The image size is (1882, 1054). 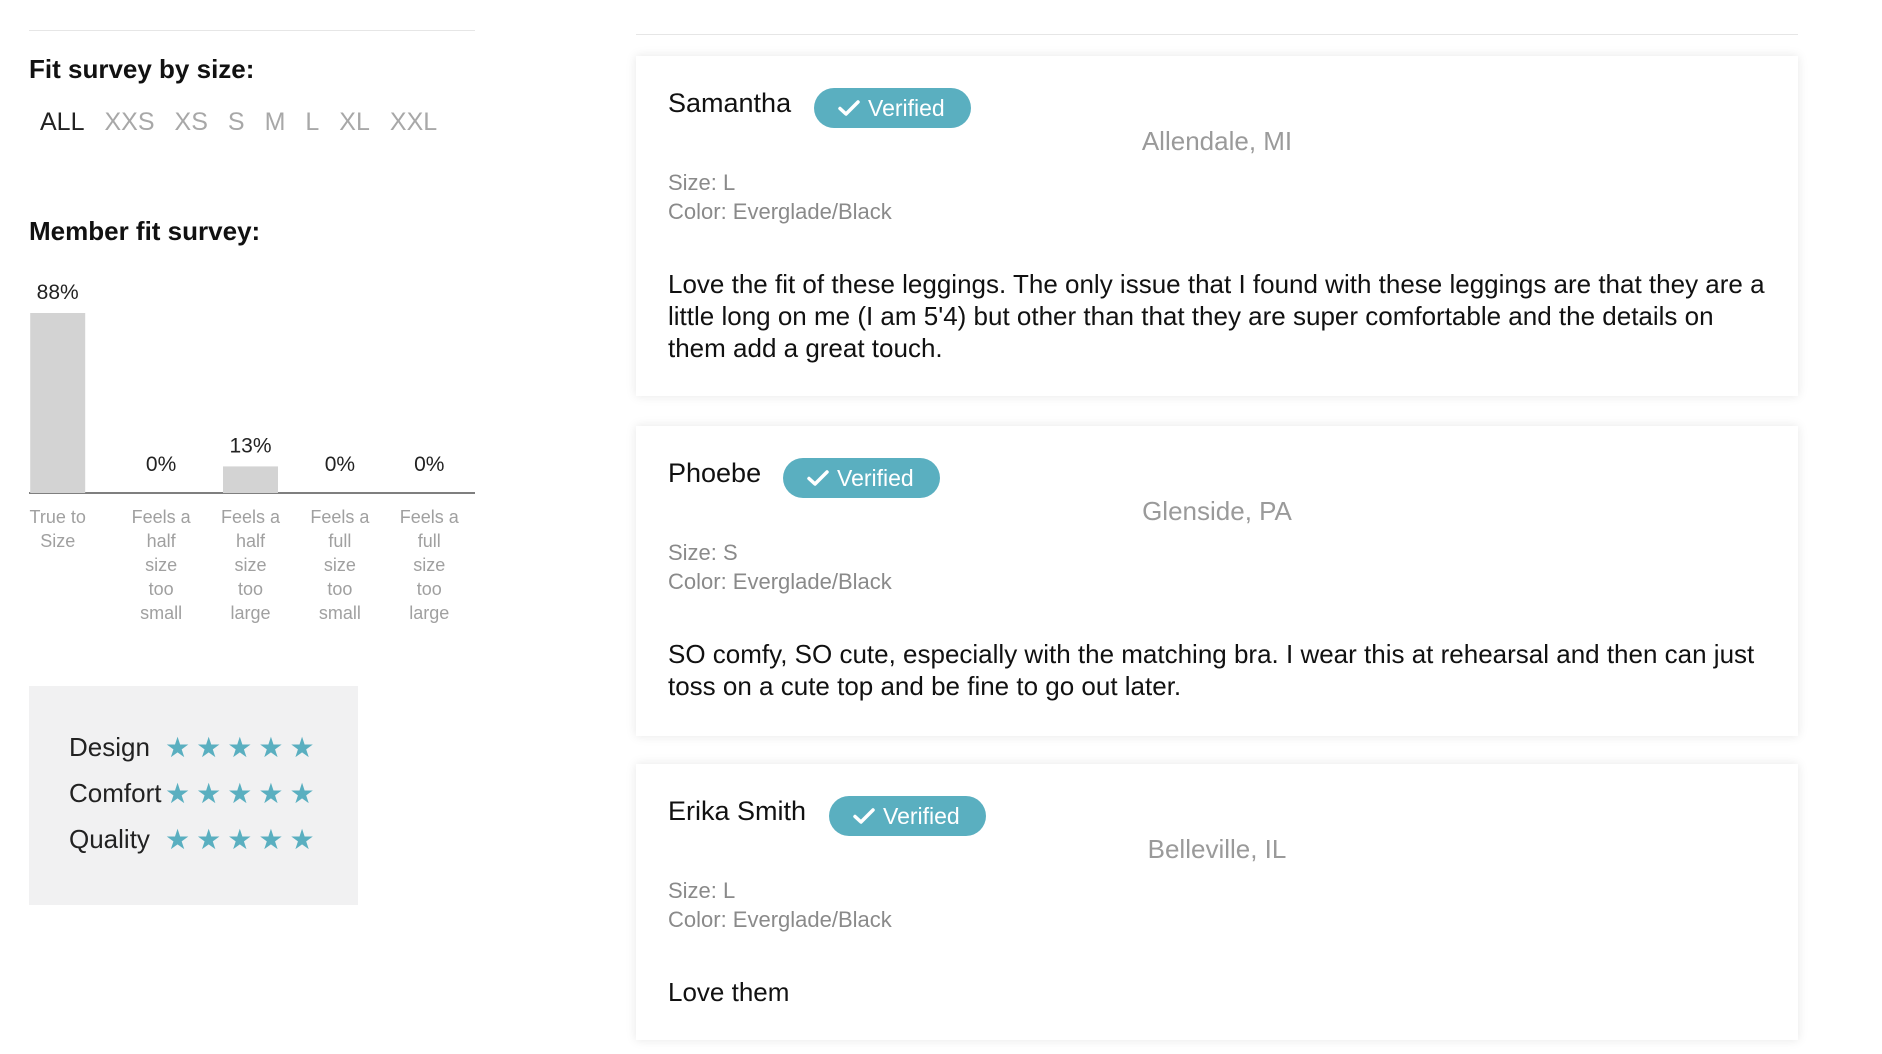 I want to click on reviewer-location: Belleville, IL, so click(x=1217, y=849).